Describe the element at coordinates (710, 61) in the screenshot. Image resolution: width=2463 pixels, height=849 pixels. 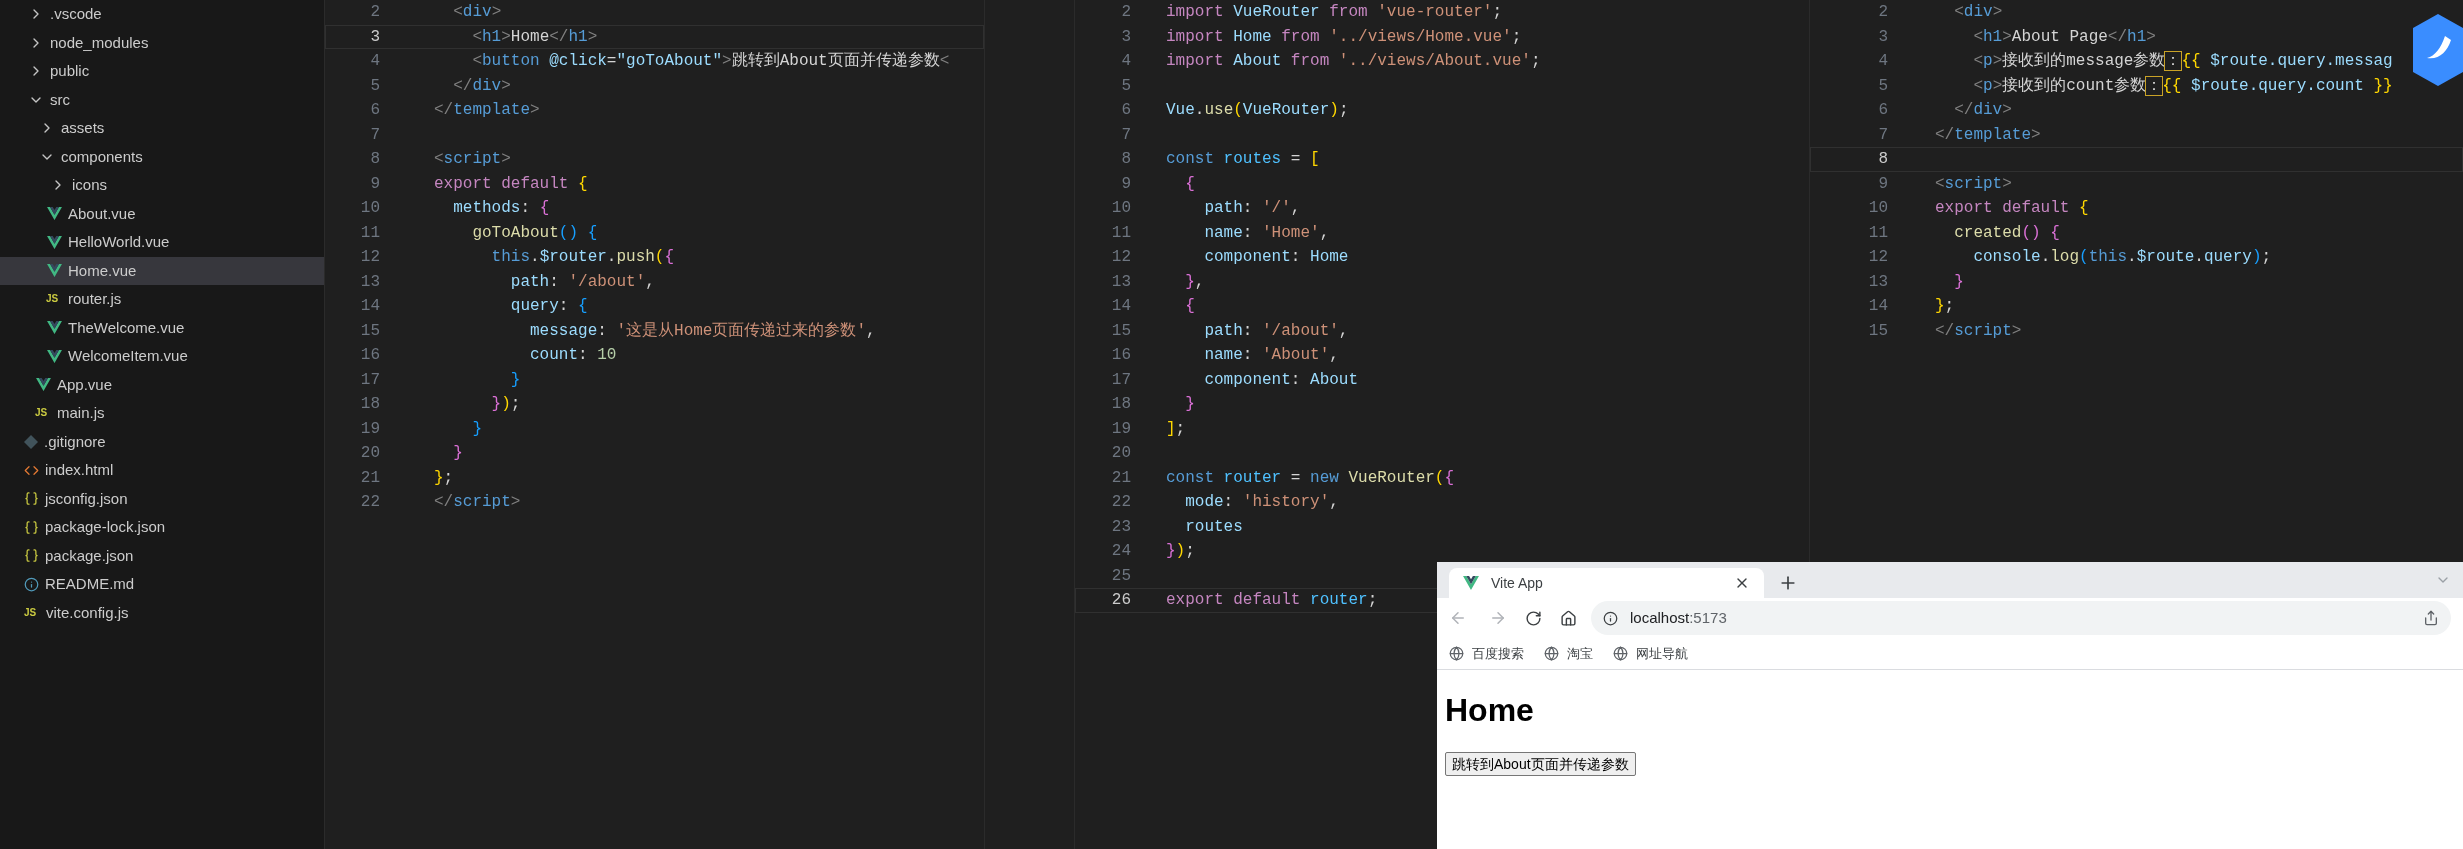
I see `code-line: <button @click="goToAbout">跳转到About页面并传递参数<` at that location.